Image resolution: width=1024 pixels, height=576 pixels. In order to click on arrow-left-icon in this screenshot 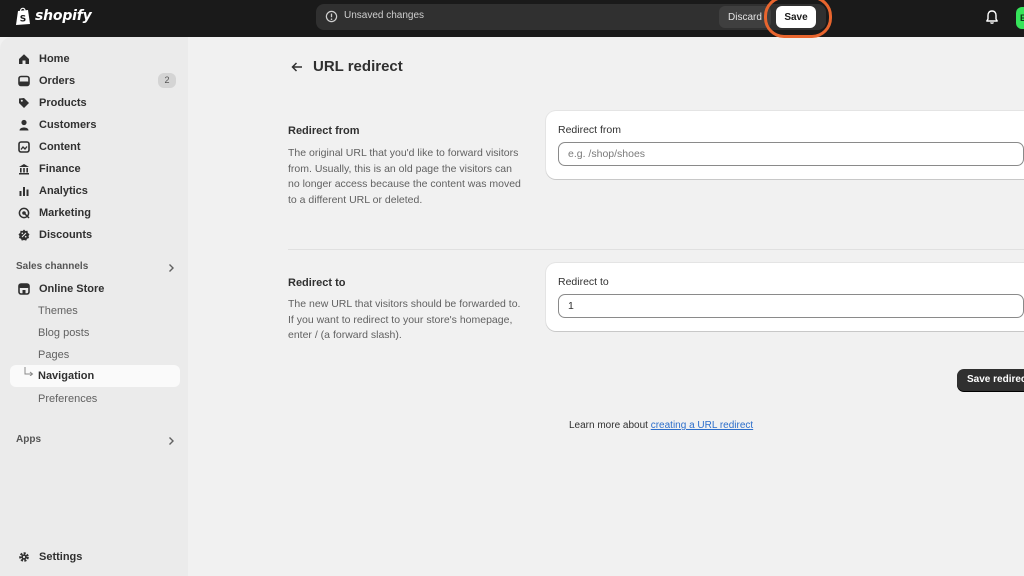, I will do `click(297, 67)`.